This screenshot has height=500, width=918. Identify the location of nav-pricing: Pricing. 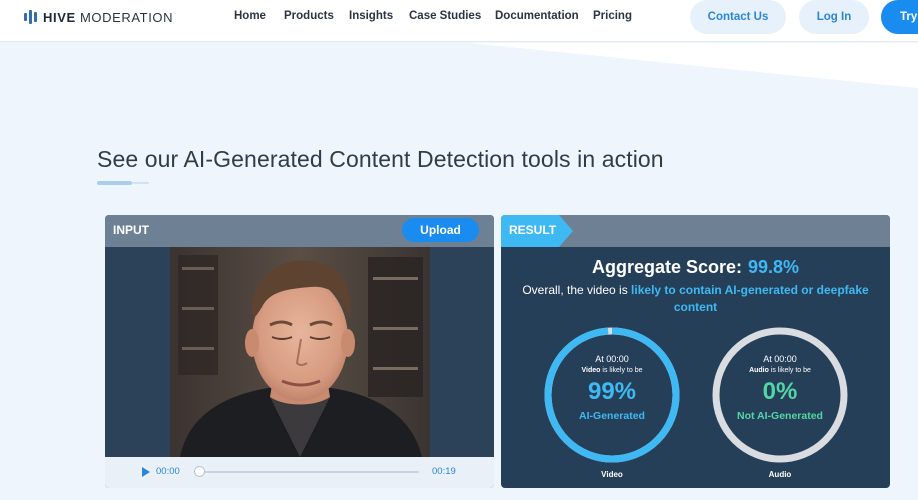
(612, 16).